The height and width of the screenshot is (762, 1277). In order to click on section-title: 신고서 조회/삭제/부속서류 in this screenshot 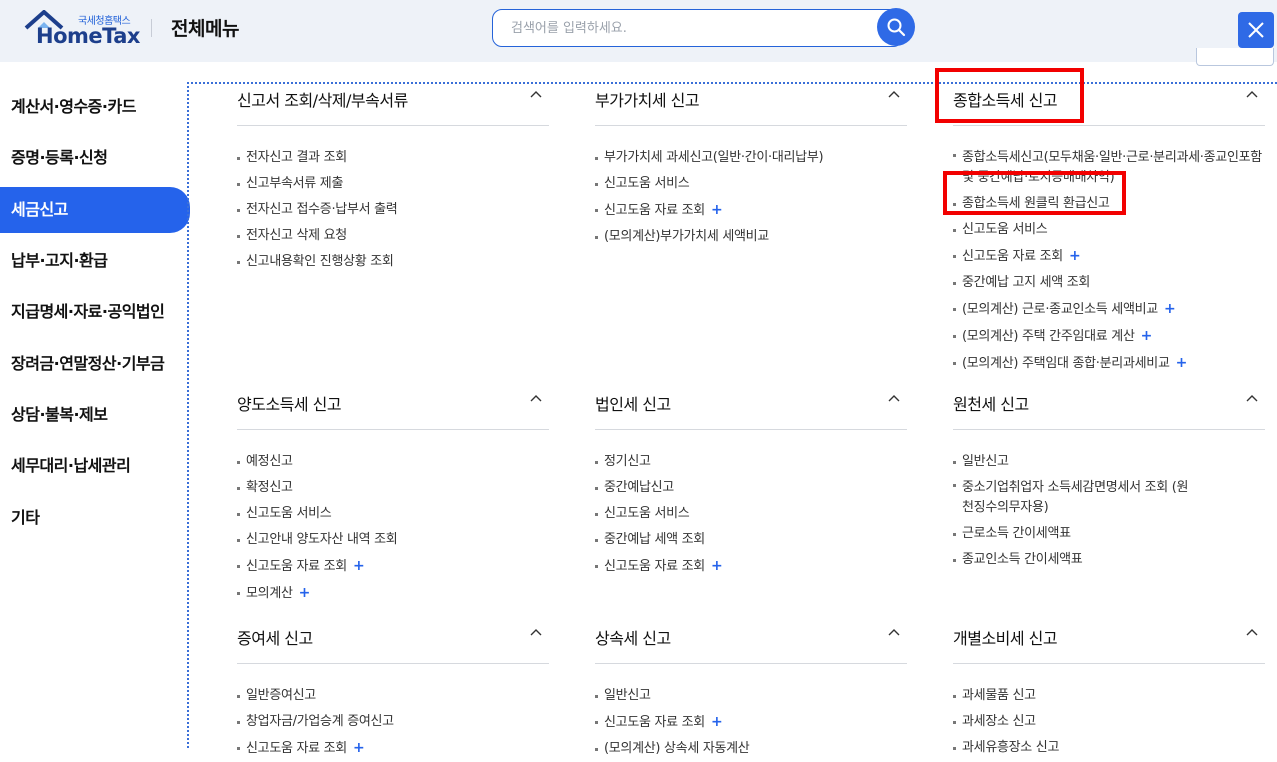, I will do `click(322, 100)`.